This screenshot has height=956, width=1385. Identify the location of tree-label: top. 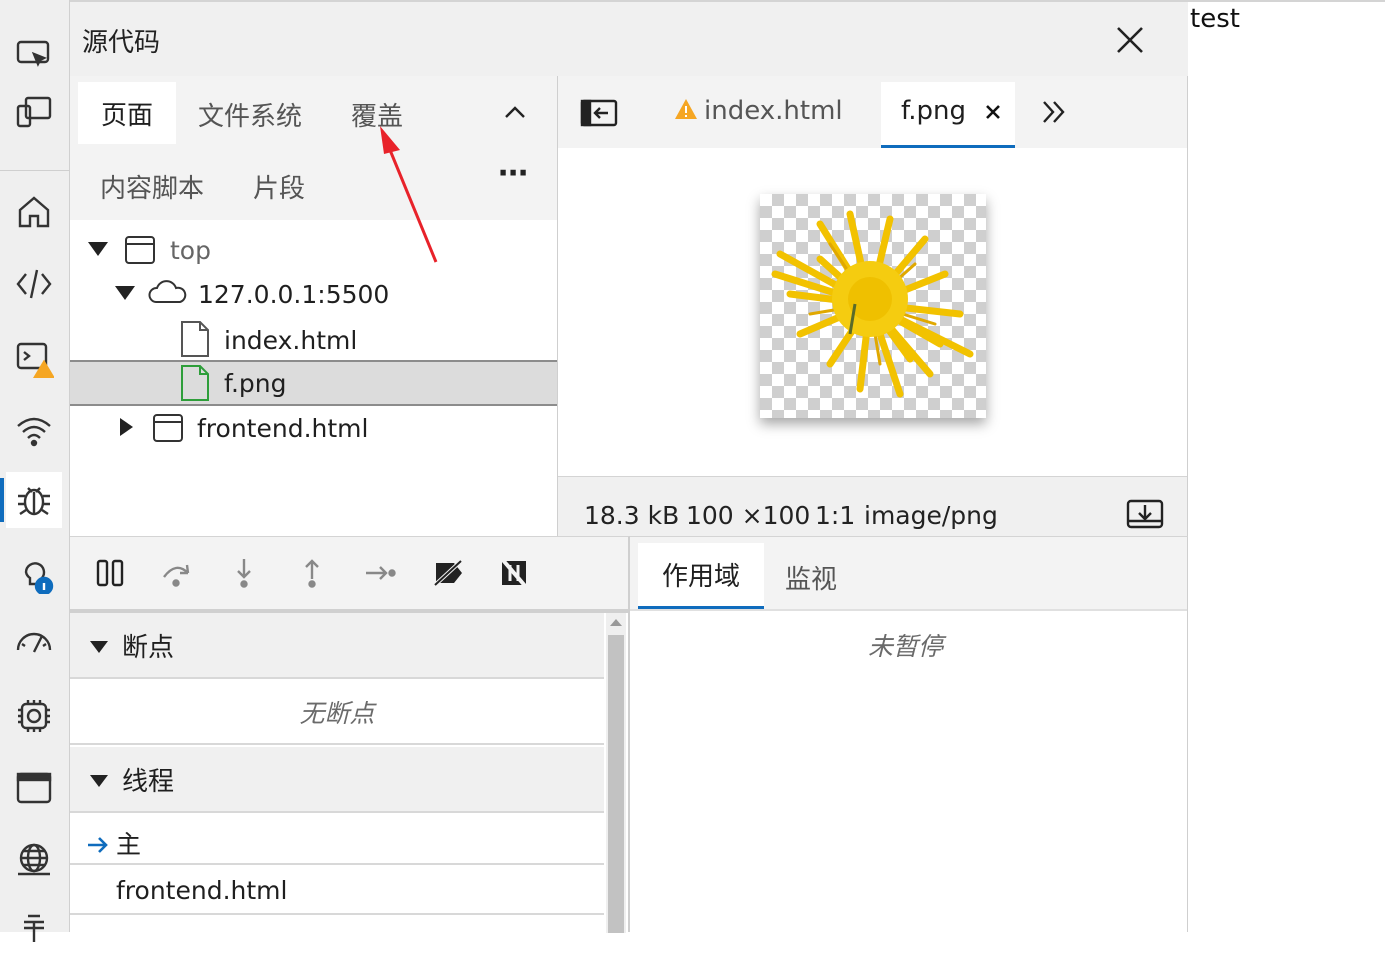
(190, 250).